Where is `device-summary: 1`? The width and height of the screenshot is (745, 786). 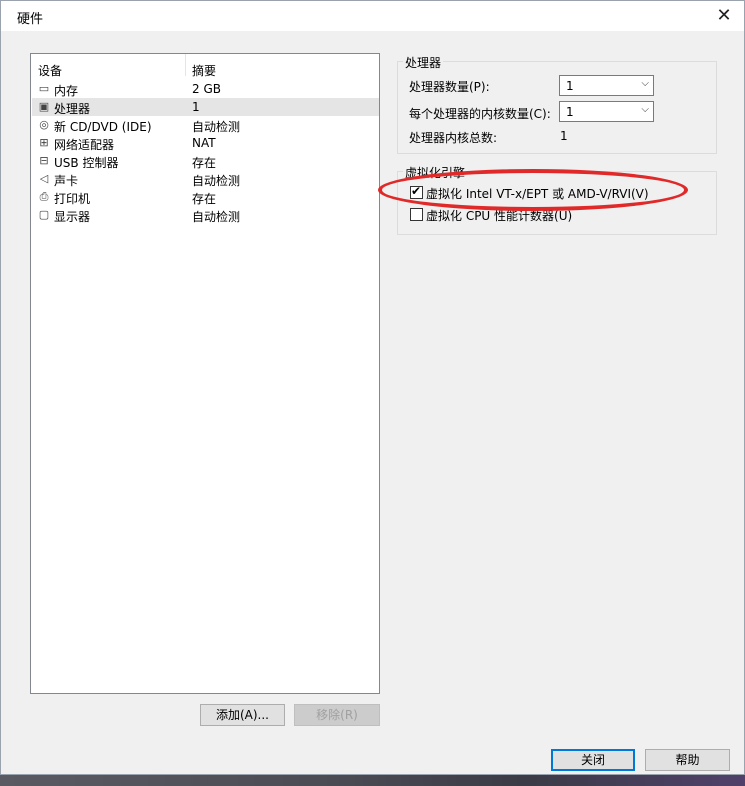 device-summary: 1 is located at coordinates (196, 107).